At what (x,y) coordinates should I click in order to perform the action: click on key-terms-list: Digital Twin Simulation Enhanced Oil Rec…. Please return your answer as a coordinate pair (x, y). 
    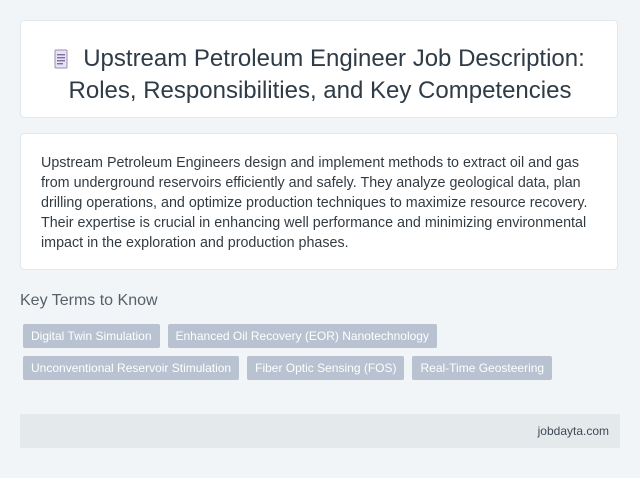
    Looking at the image, I should click on (323, 356).